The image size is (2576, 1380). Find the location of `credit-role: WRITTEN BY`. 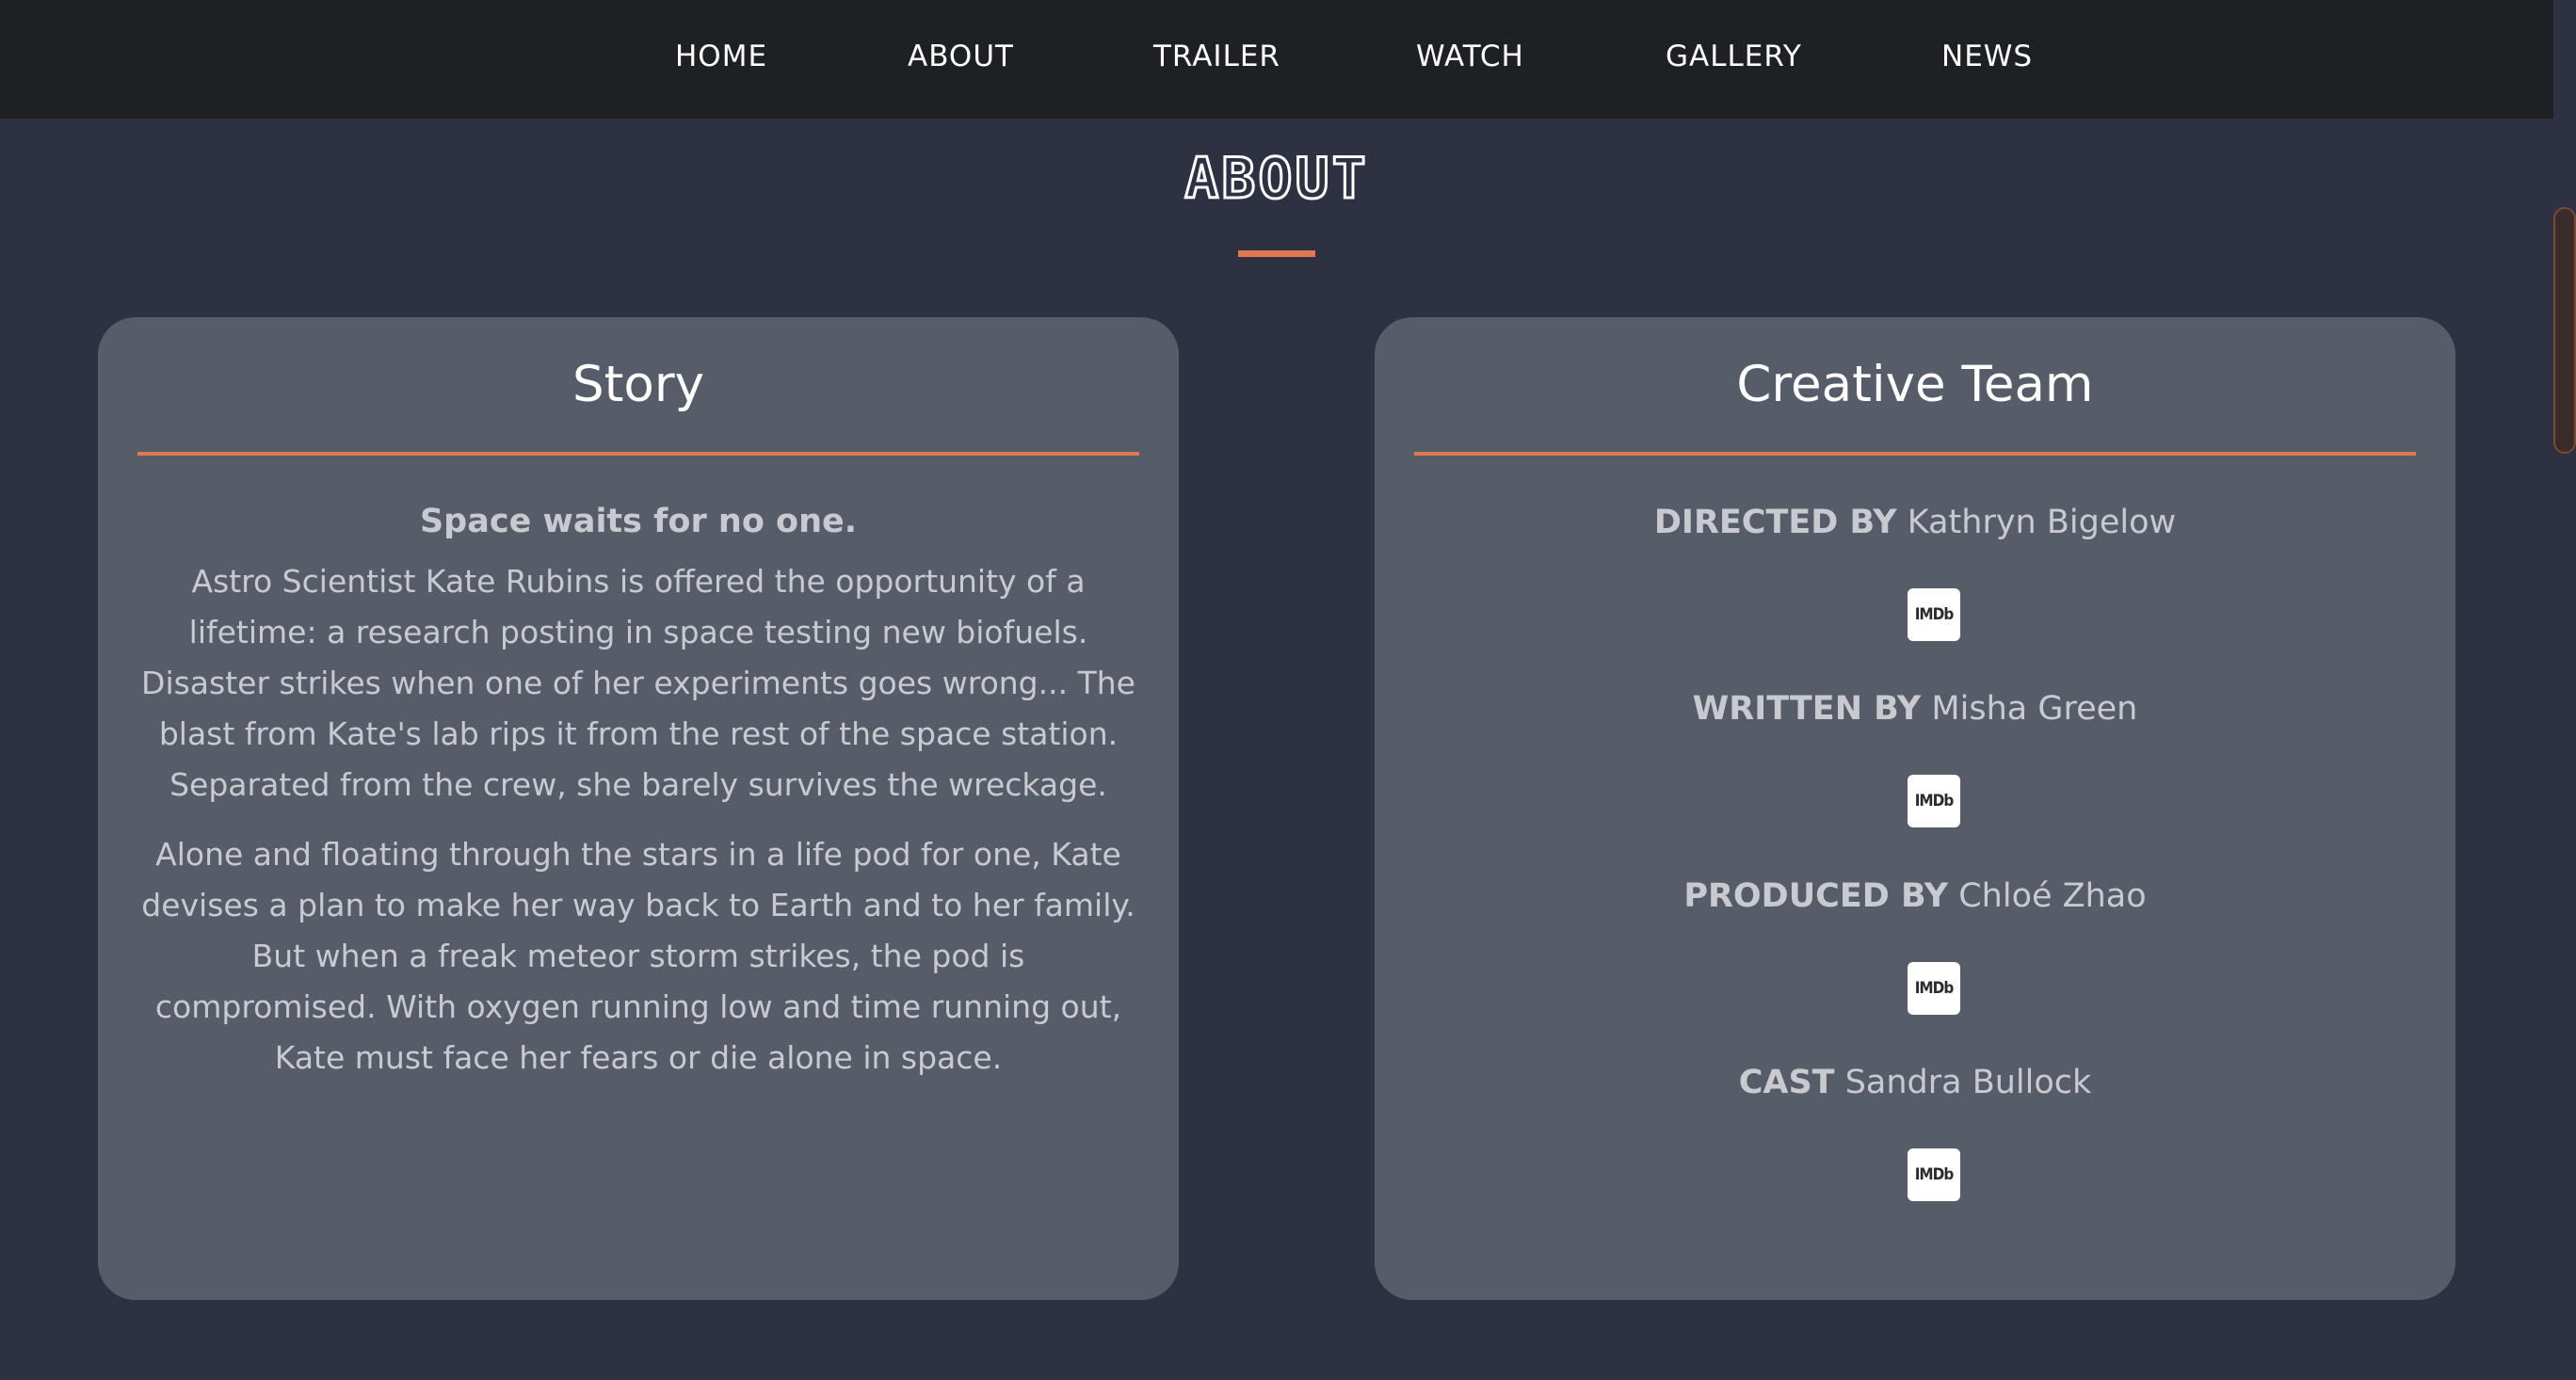

credit-role: WRITTEN BY is located at coordinates (1807, 709).